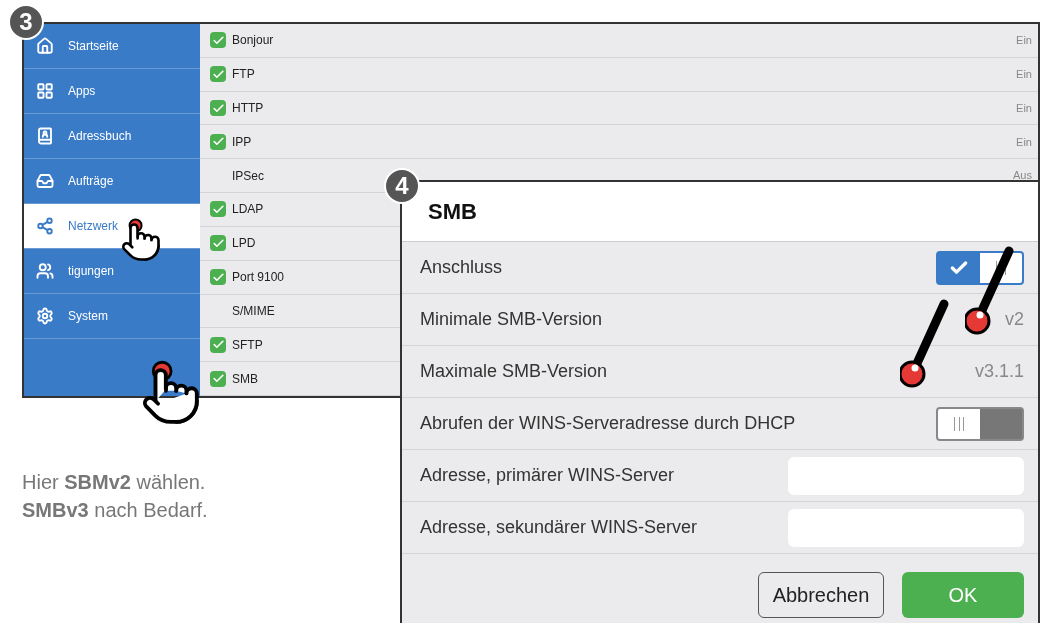  What do you see at coordinates (619, 108) in the screenshot?
I see `protocol-row: HTTP Ein` at bounding box center [619, 108].